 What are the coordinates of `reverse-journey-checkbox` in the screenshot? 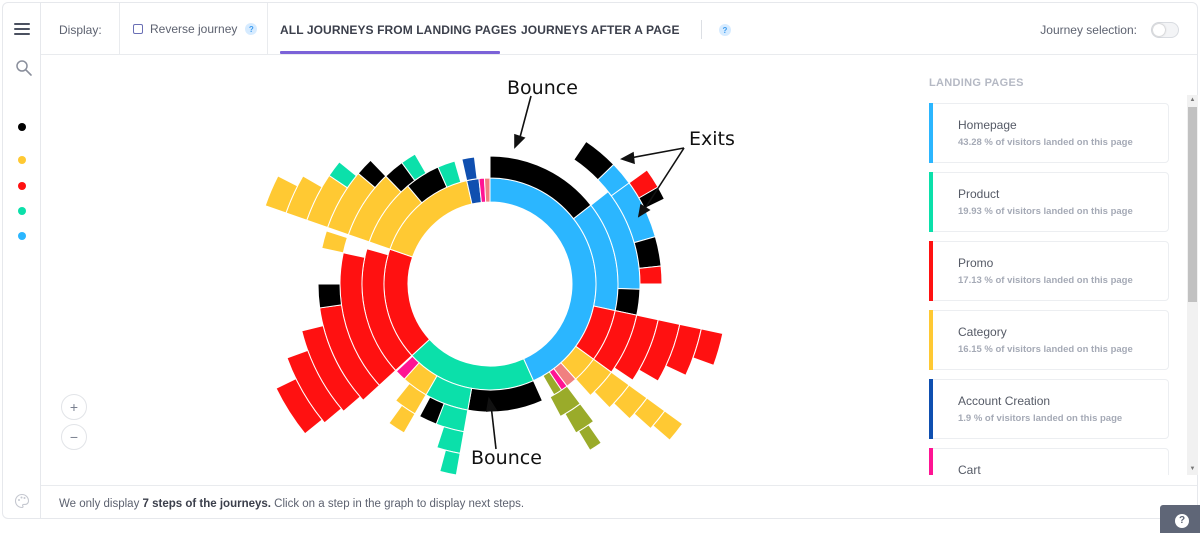 It's located at (138, 29).